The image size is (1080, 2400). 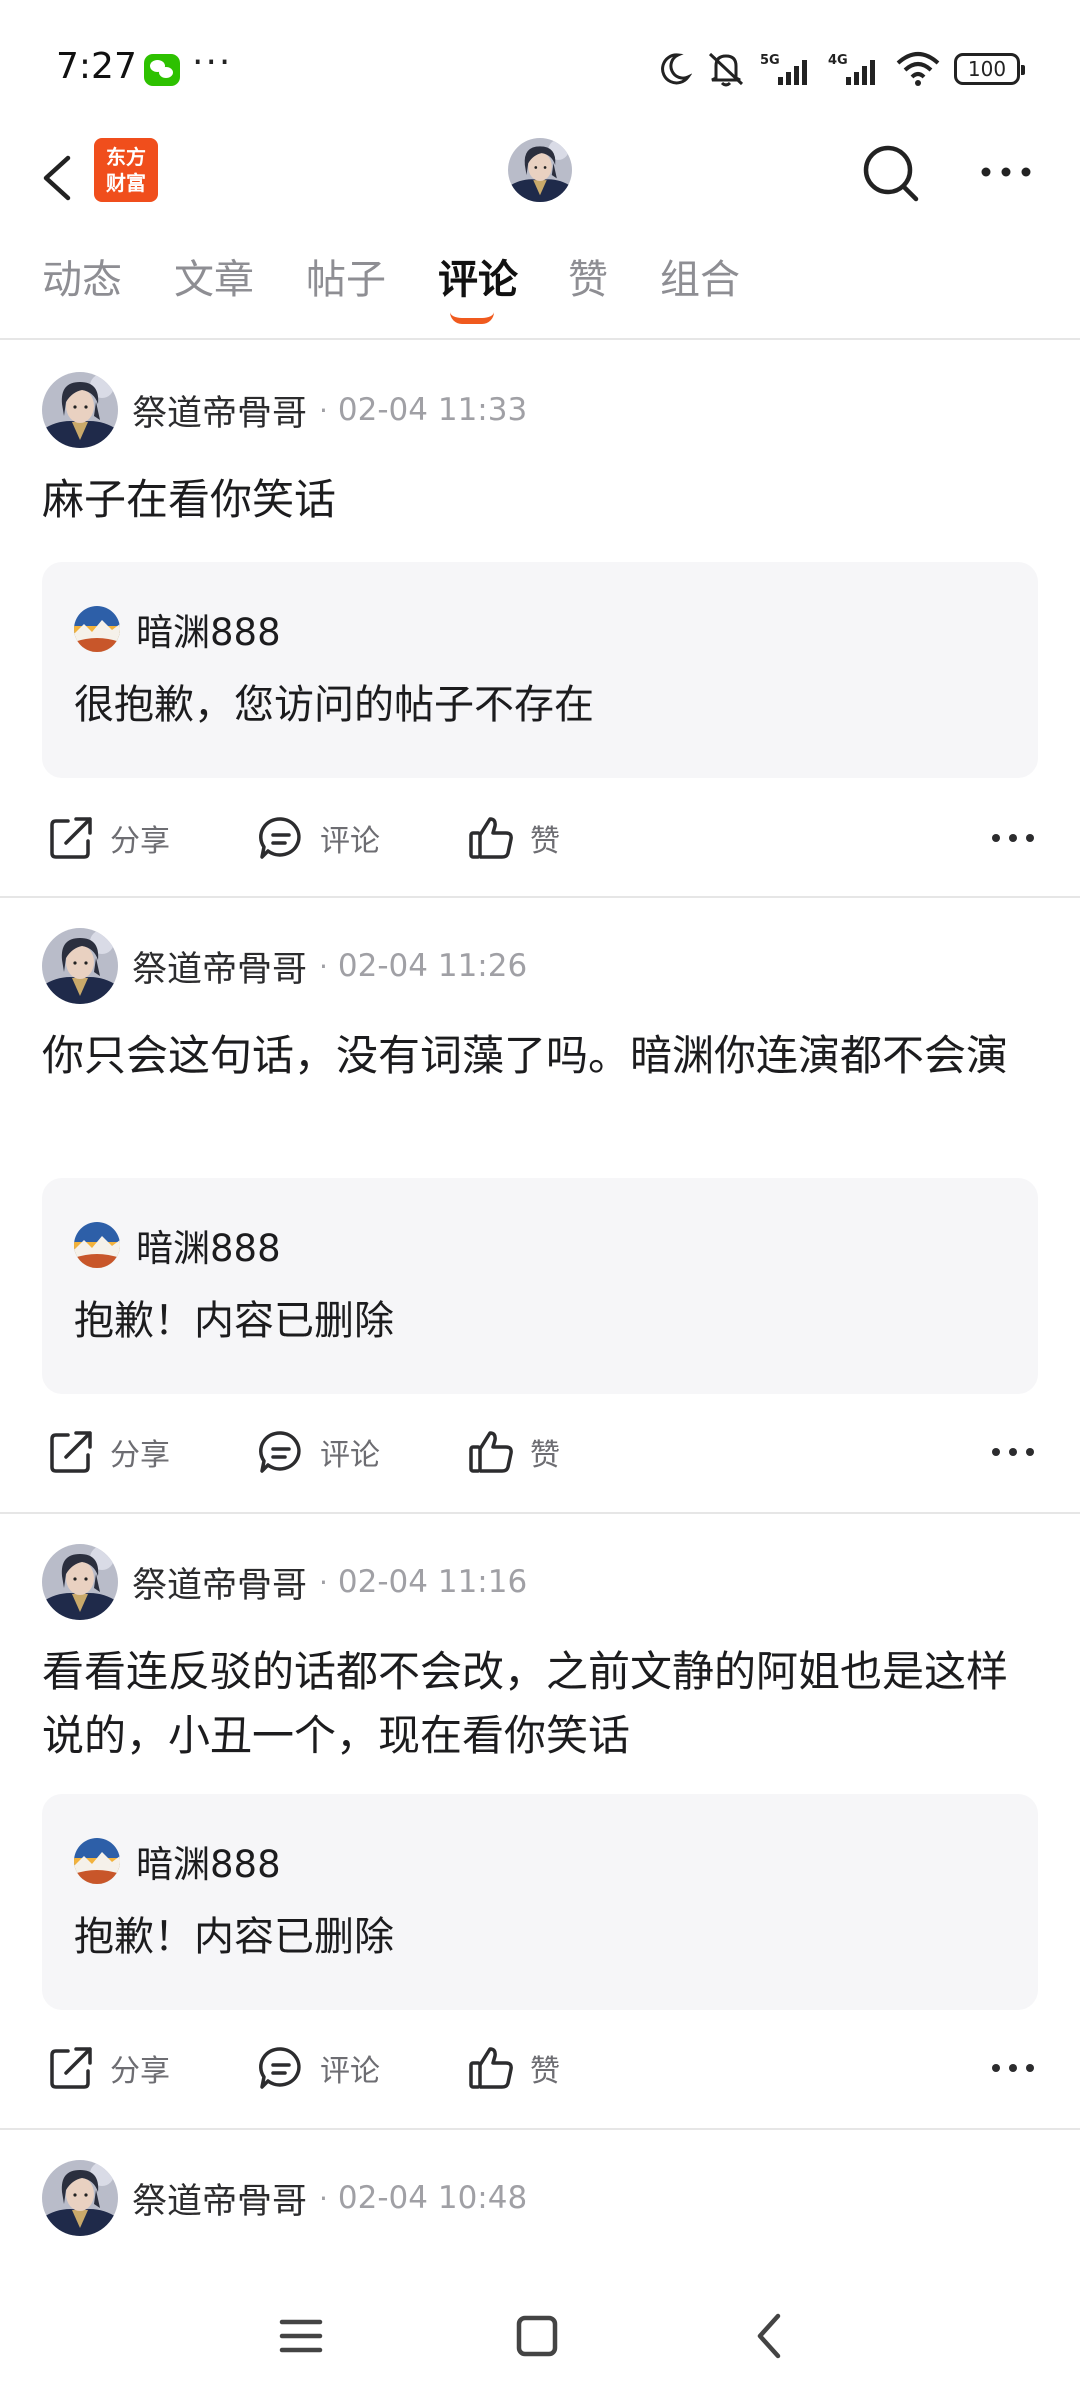 What do you see at coordinates (214, 290) in the screenshot?
I see `tab-articles: 文章` at bounding box center [214, 290].